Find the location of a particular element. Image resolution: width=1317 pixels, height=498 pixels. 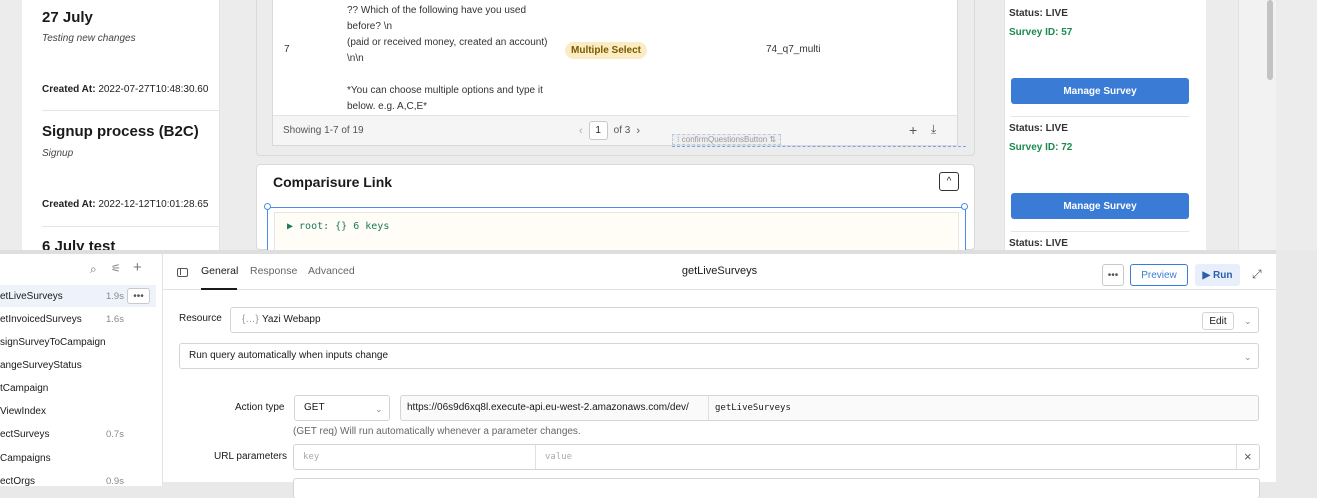

json-explorer: ▶ root: {} 6 keys is located at coordinates (616, 228).